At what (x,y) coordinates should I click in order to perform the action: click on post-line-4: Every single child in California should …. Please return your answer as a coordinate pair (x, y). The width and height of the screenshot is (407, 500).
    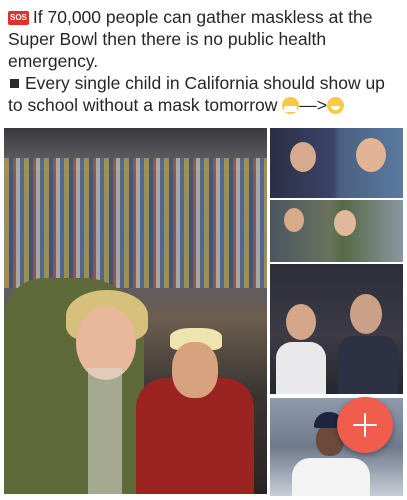
    Looking at the image, I should click on (204, 83).